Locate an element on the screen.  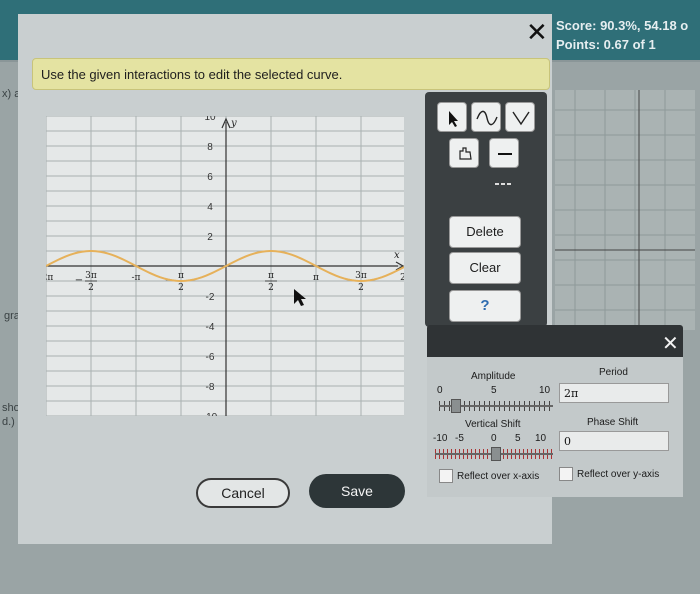
v-shape-icon is located at coordinates (521, 118).